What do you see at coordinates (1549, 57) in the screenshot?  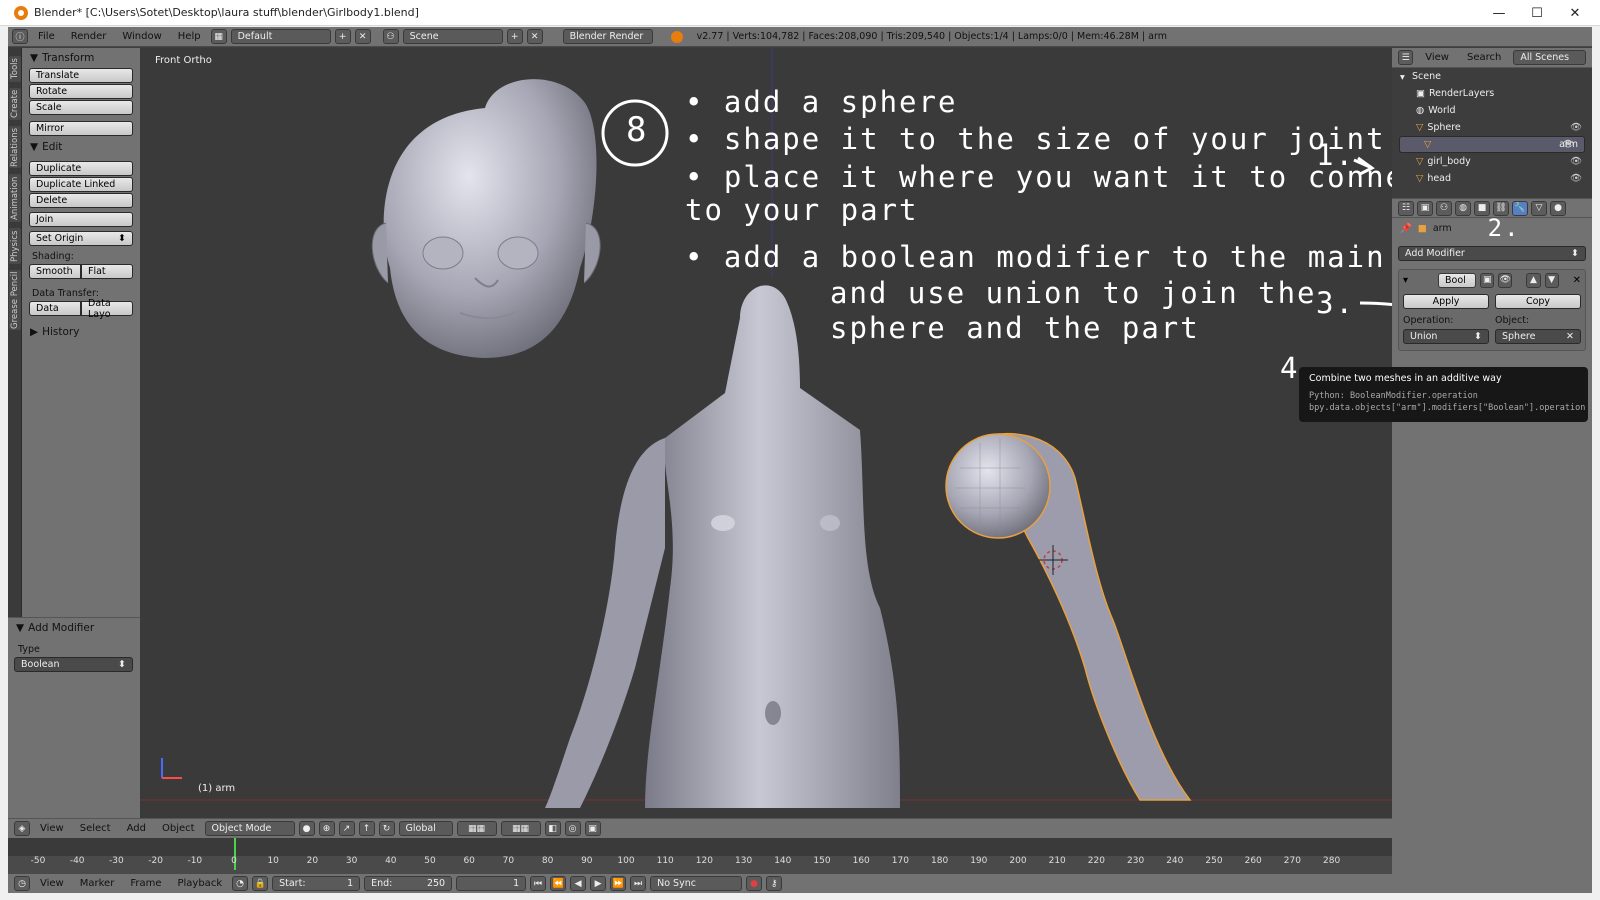 I see `outliner-filter-select: All Scenes` at bounding box center [1549, 57].